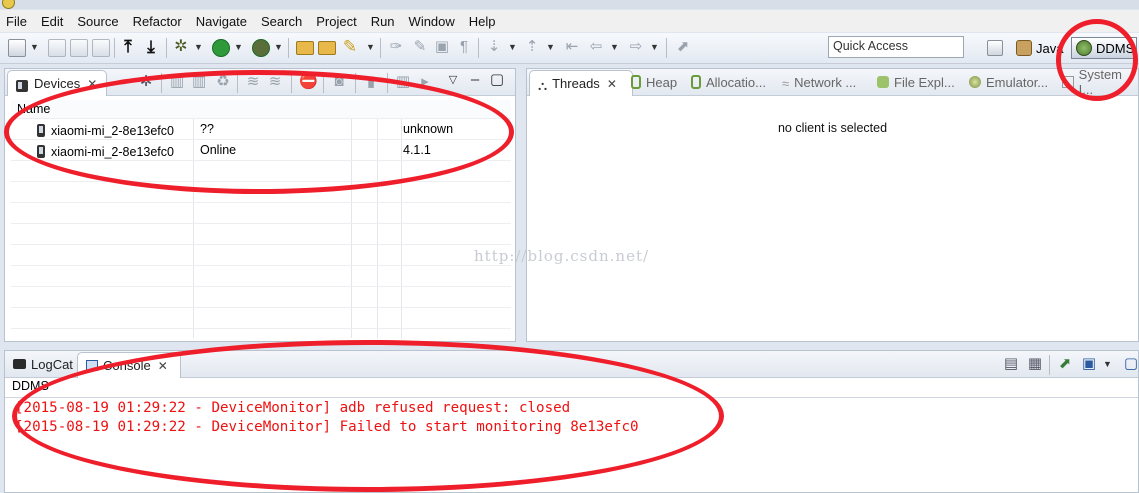 The height and width of the screenshot is (493, 1139). I want to click on menu-window: Window, so click(432, 21).